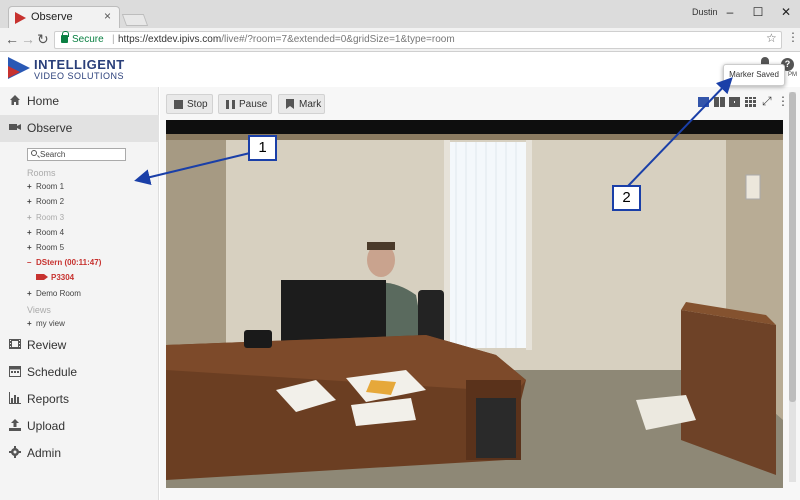 This screenshot has width=800, height=500. Describe the element at coordinates (262, 148) in the screenshot. I see `callout-1: 1` at that location.